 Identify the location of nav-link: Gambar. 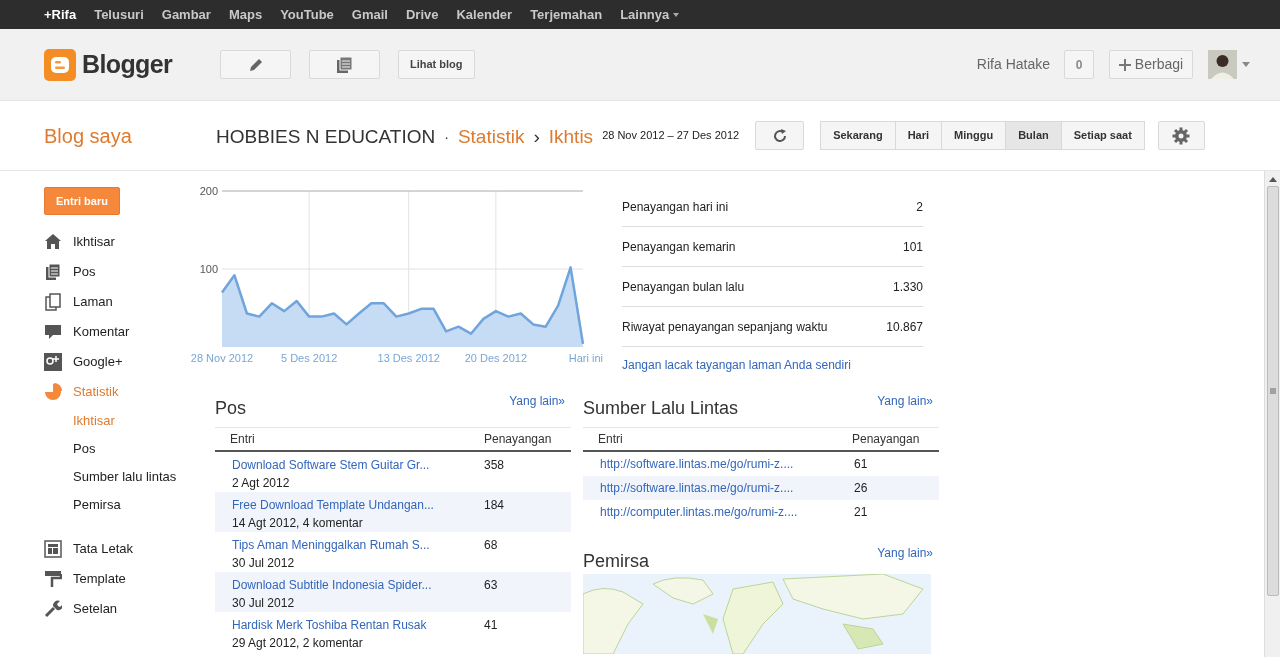
(186, 14).